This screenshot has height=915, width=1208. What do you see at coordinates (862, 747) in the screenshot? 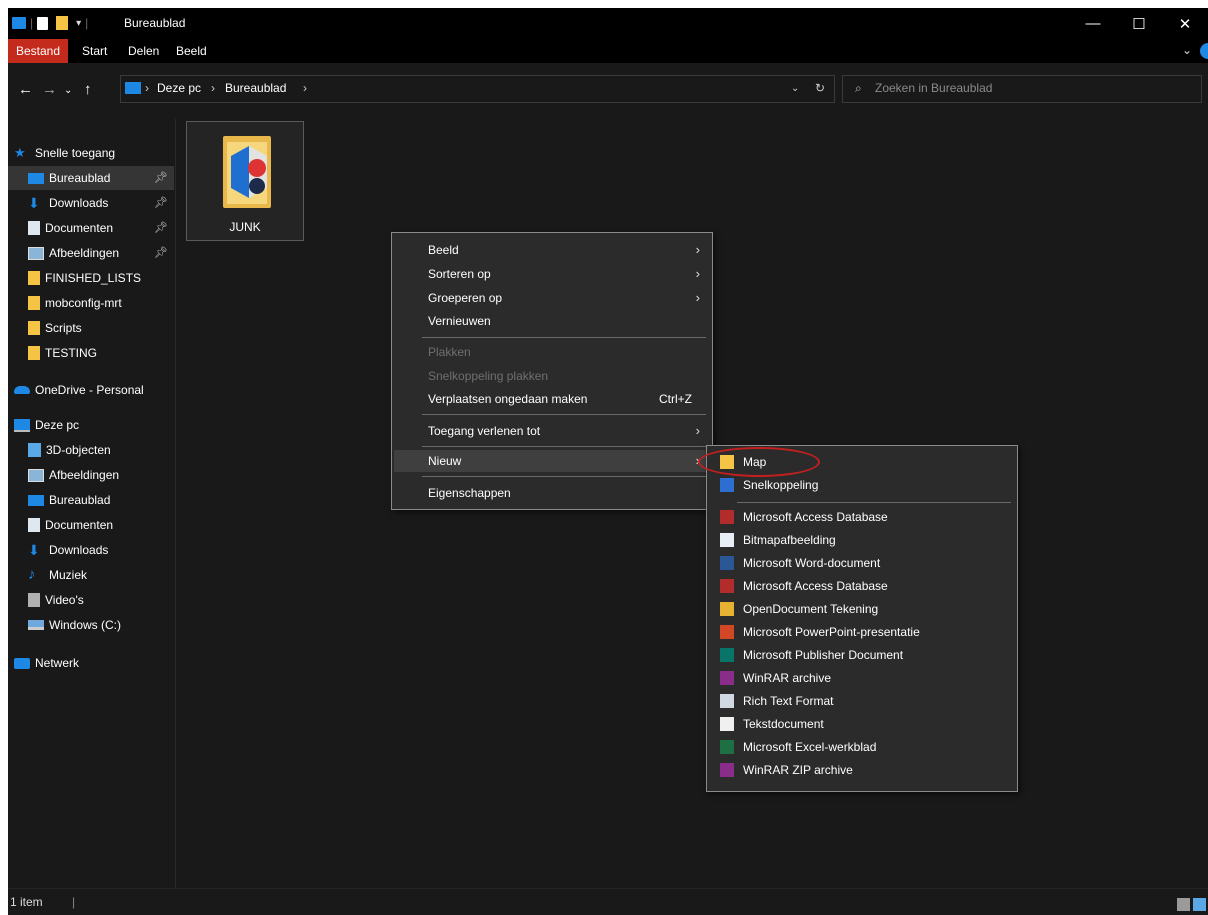
I see `submenu-item-excel-werkblad: Microsoft Excel-werkblad` at bounding box center [862, 747].